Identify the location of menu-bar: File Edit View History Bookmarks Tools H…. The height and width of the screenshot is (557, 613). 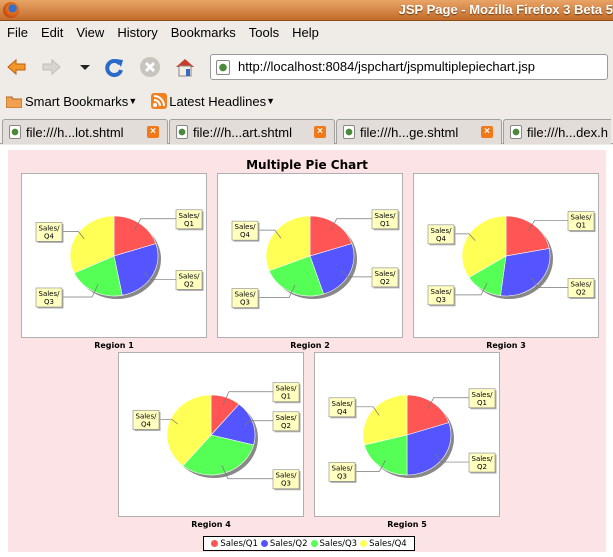
(162, 33).